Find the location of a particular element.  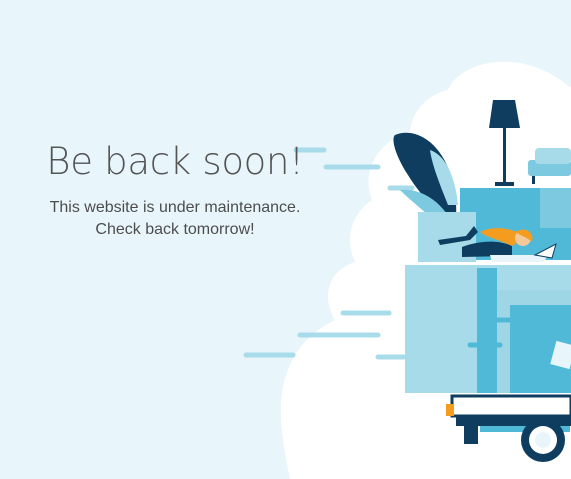

return-notice: Check back tomorrow! is located at coordinates (175, 229).